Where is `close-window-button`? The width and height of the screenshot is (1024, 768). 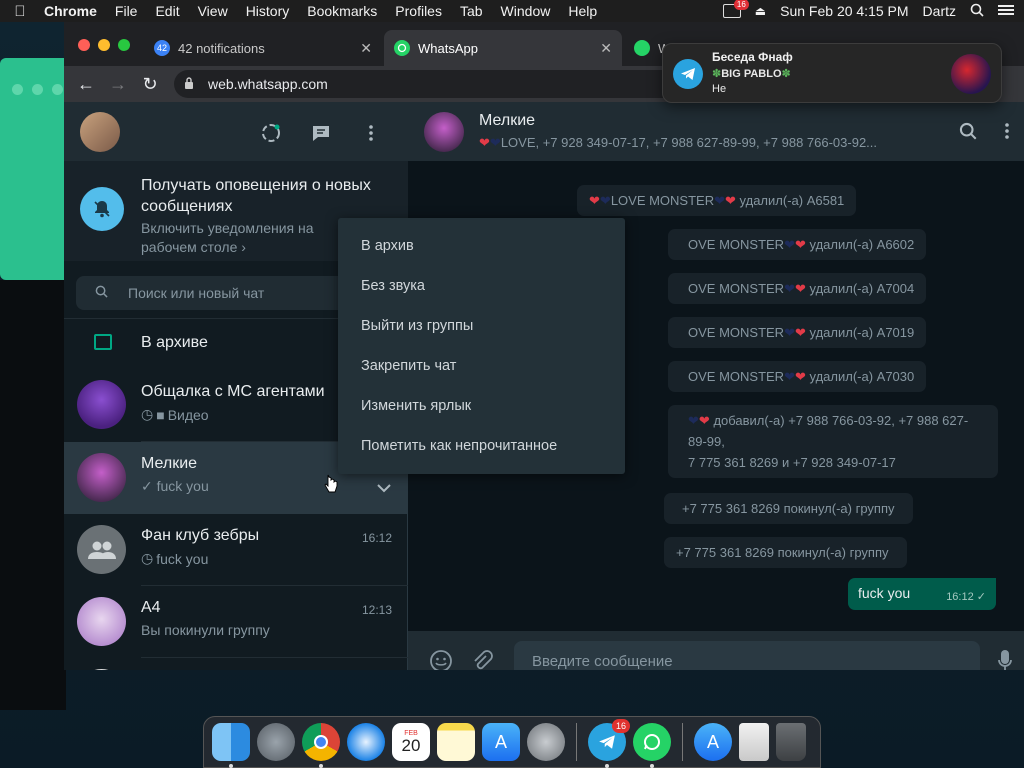
close-window-button is located at coordinates (84, 45).